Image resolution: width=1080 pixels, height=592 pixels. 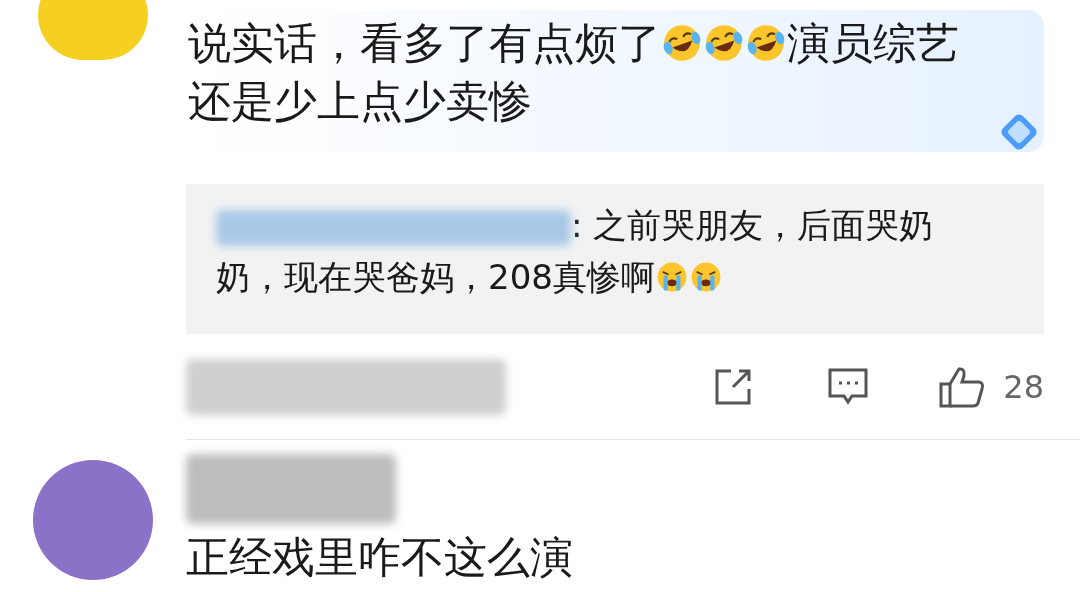 What do you see at coordinates (380, 557) in the screenshot?
I see `comment-text: 正经戏里咋不这么演` at bounding box center [380, 557].